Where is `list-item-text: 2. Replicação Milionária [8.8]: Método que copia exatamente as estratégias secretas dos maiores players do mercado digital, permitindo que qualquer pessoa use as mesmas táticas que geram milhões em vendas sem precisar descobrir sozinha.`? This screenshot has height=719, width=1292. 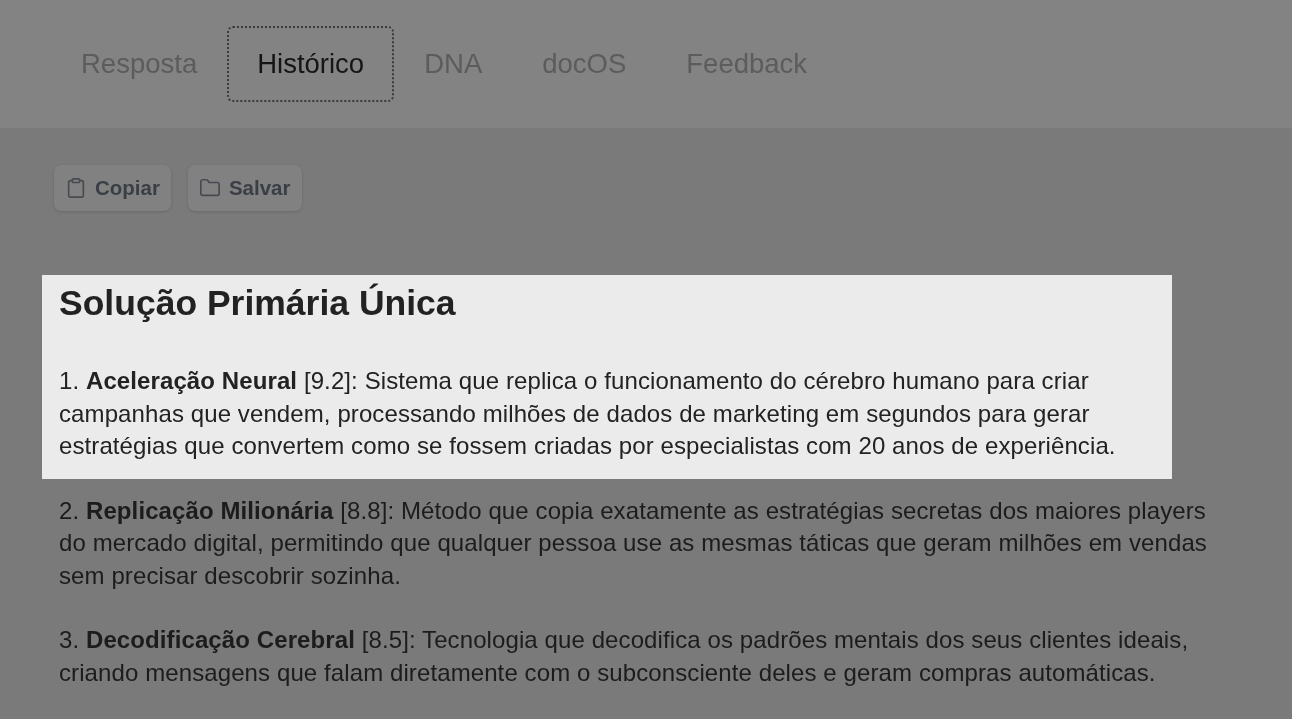 list-item-text: 2. Replicação Milionária [8.8]: Método que copia exatamente as estratégias secretas dos maiores players do mercado digital, permitindo que qualquer pessoa use as mesmas táticas que geram milhões em vendas sem precisar descobrir sozinha. is located at coordinates (633, 543).